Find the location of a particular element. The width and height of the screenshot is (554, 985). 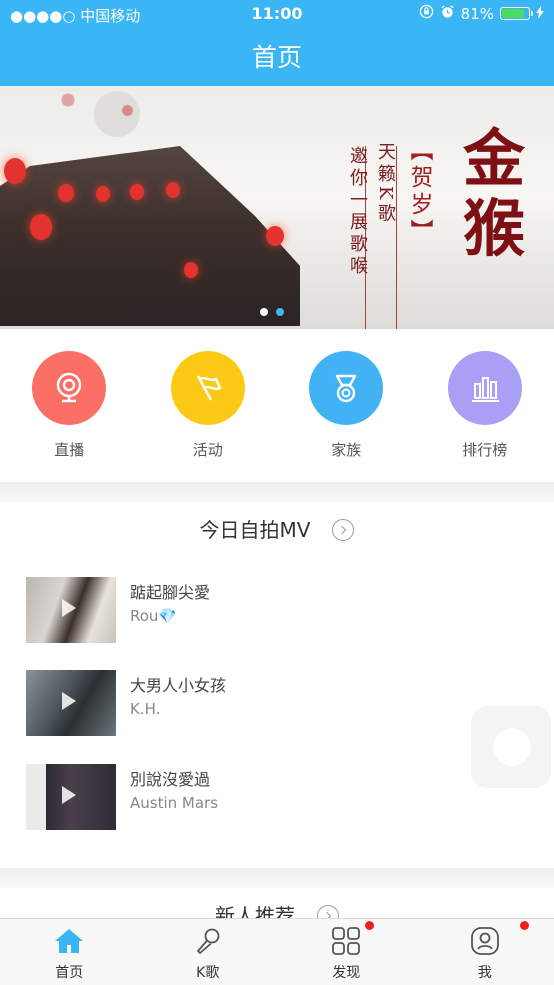

menu-item-ranking: 排行榜 is located at coordinates (485, 405).